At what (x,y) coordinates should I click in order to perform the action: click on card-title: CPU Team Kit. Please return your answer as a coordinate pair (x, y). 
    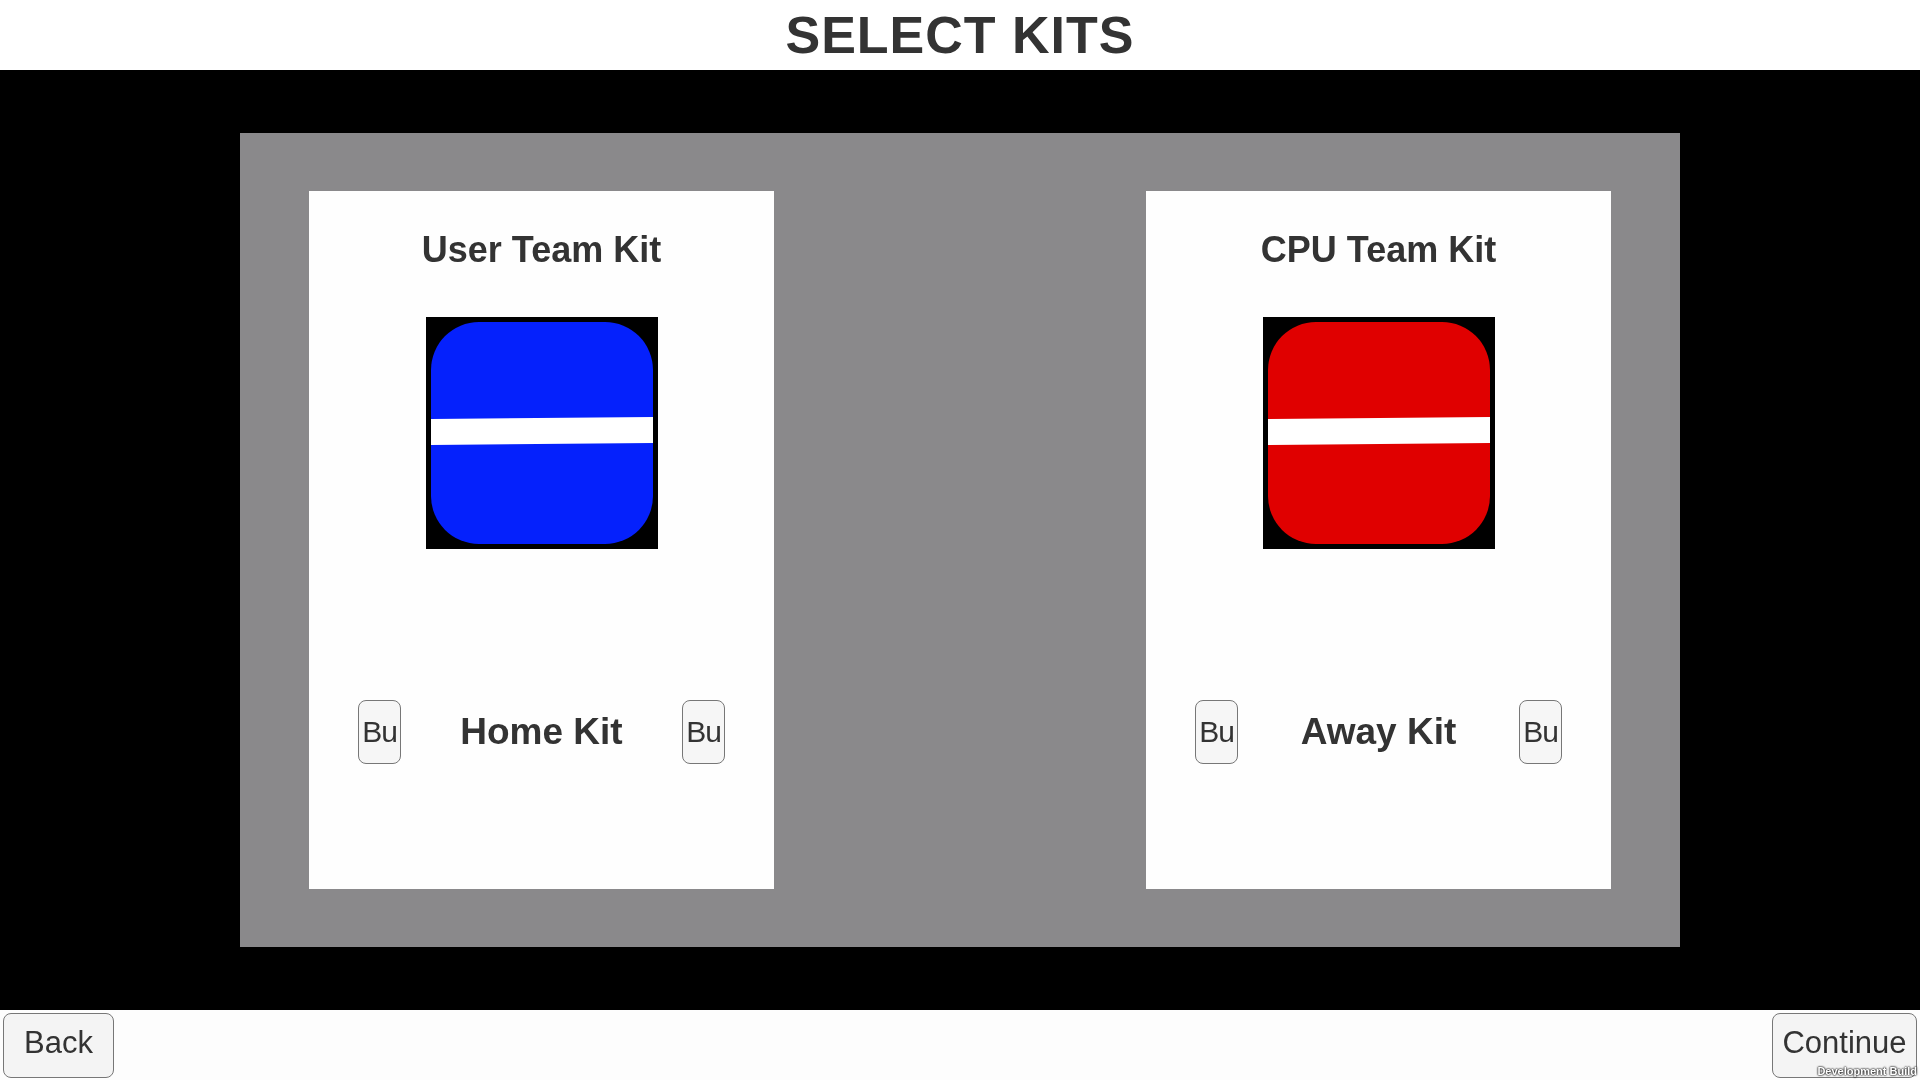
    Looking at the image, I should click on (1378, 250).